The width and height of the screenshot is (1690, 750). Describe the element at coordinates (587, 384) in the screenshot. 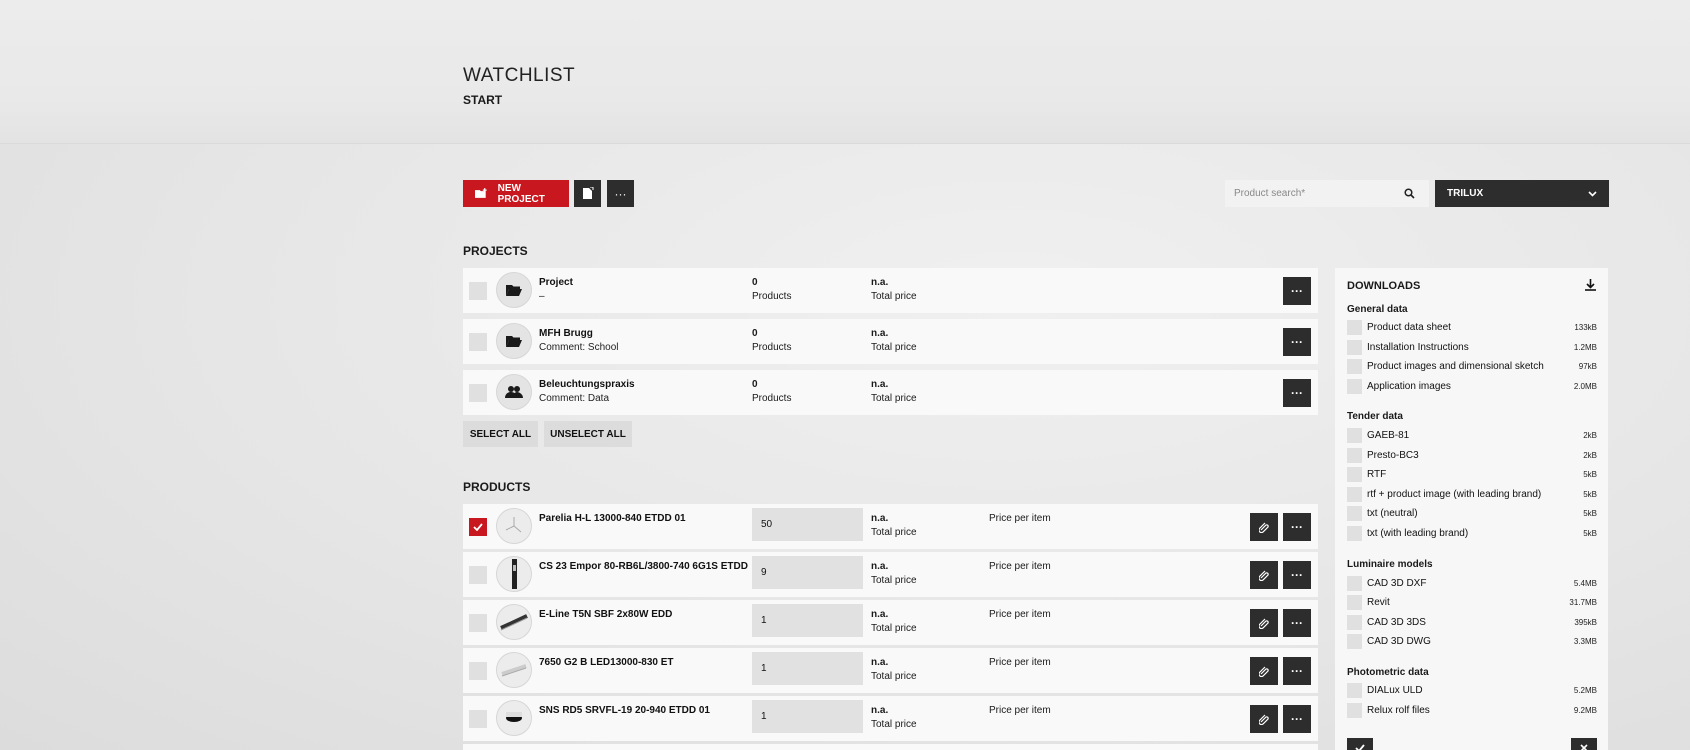

I see `project-name: Beleuchtungspraxis` at that location.